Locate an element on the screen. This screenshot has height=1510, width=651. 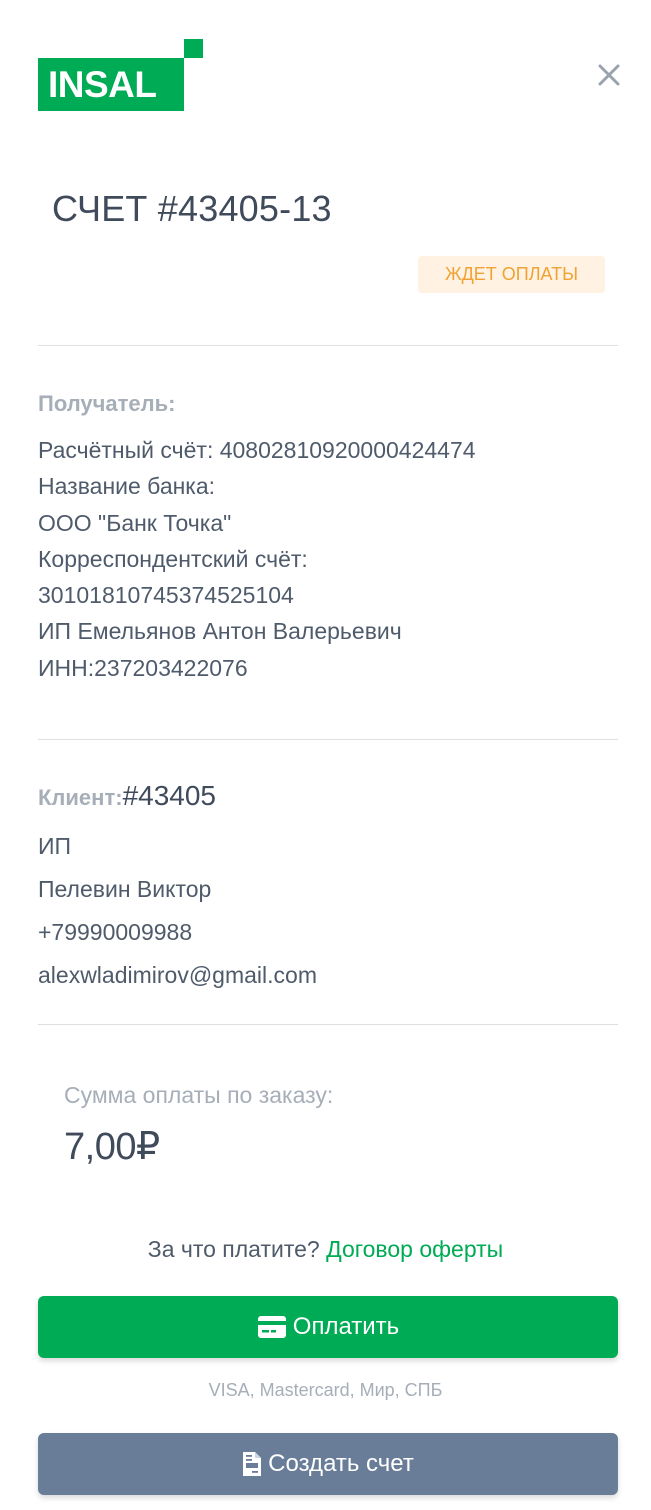
recipient-line: Расчётный счёт: 40802810920000424474 is located at coordinates (257, 450).